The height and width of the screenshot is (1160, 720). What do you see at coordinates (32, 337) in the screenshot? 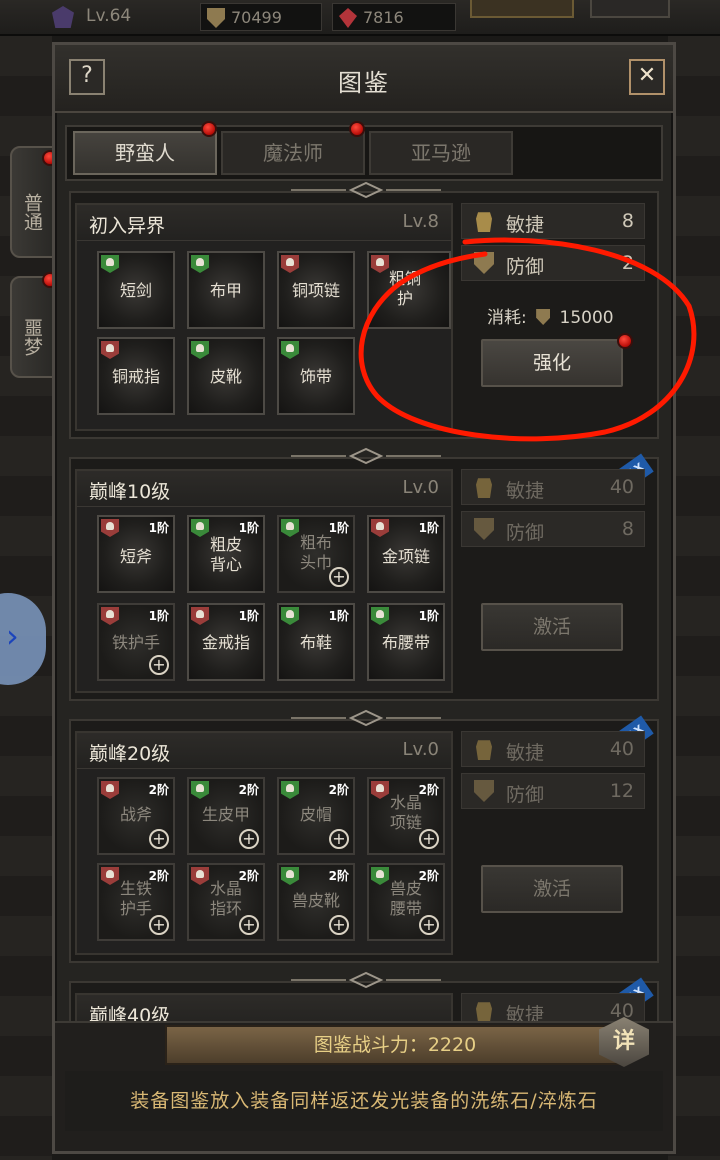
I see `side-tab-nightmare-label: 噩梦` at bounding box center [32, 337].